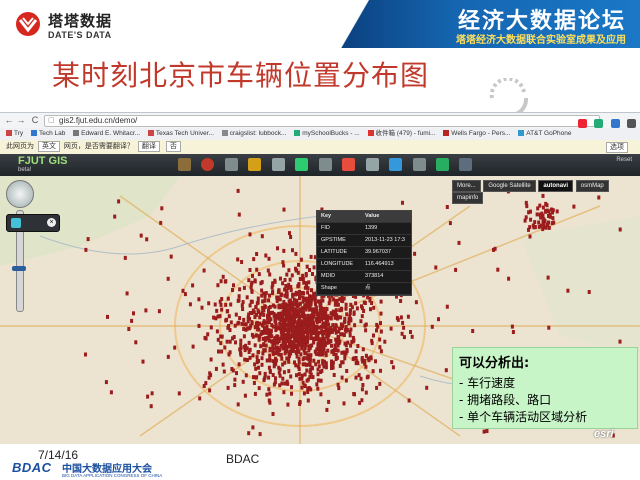 Image resolution: width=640 pixels, height=480 pixels. I want to click on translate-options-button: 选项, so click(617, 147).